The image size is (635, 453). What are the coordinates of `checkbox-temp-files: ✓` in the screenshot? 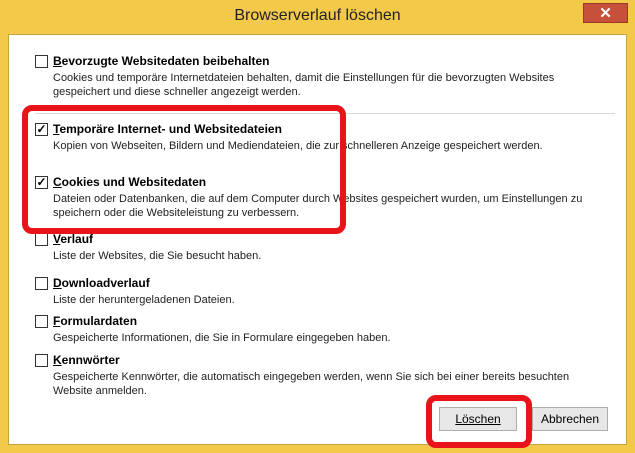 It's located at (41, 129).